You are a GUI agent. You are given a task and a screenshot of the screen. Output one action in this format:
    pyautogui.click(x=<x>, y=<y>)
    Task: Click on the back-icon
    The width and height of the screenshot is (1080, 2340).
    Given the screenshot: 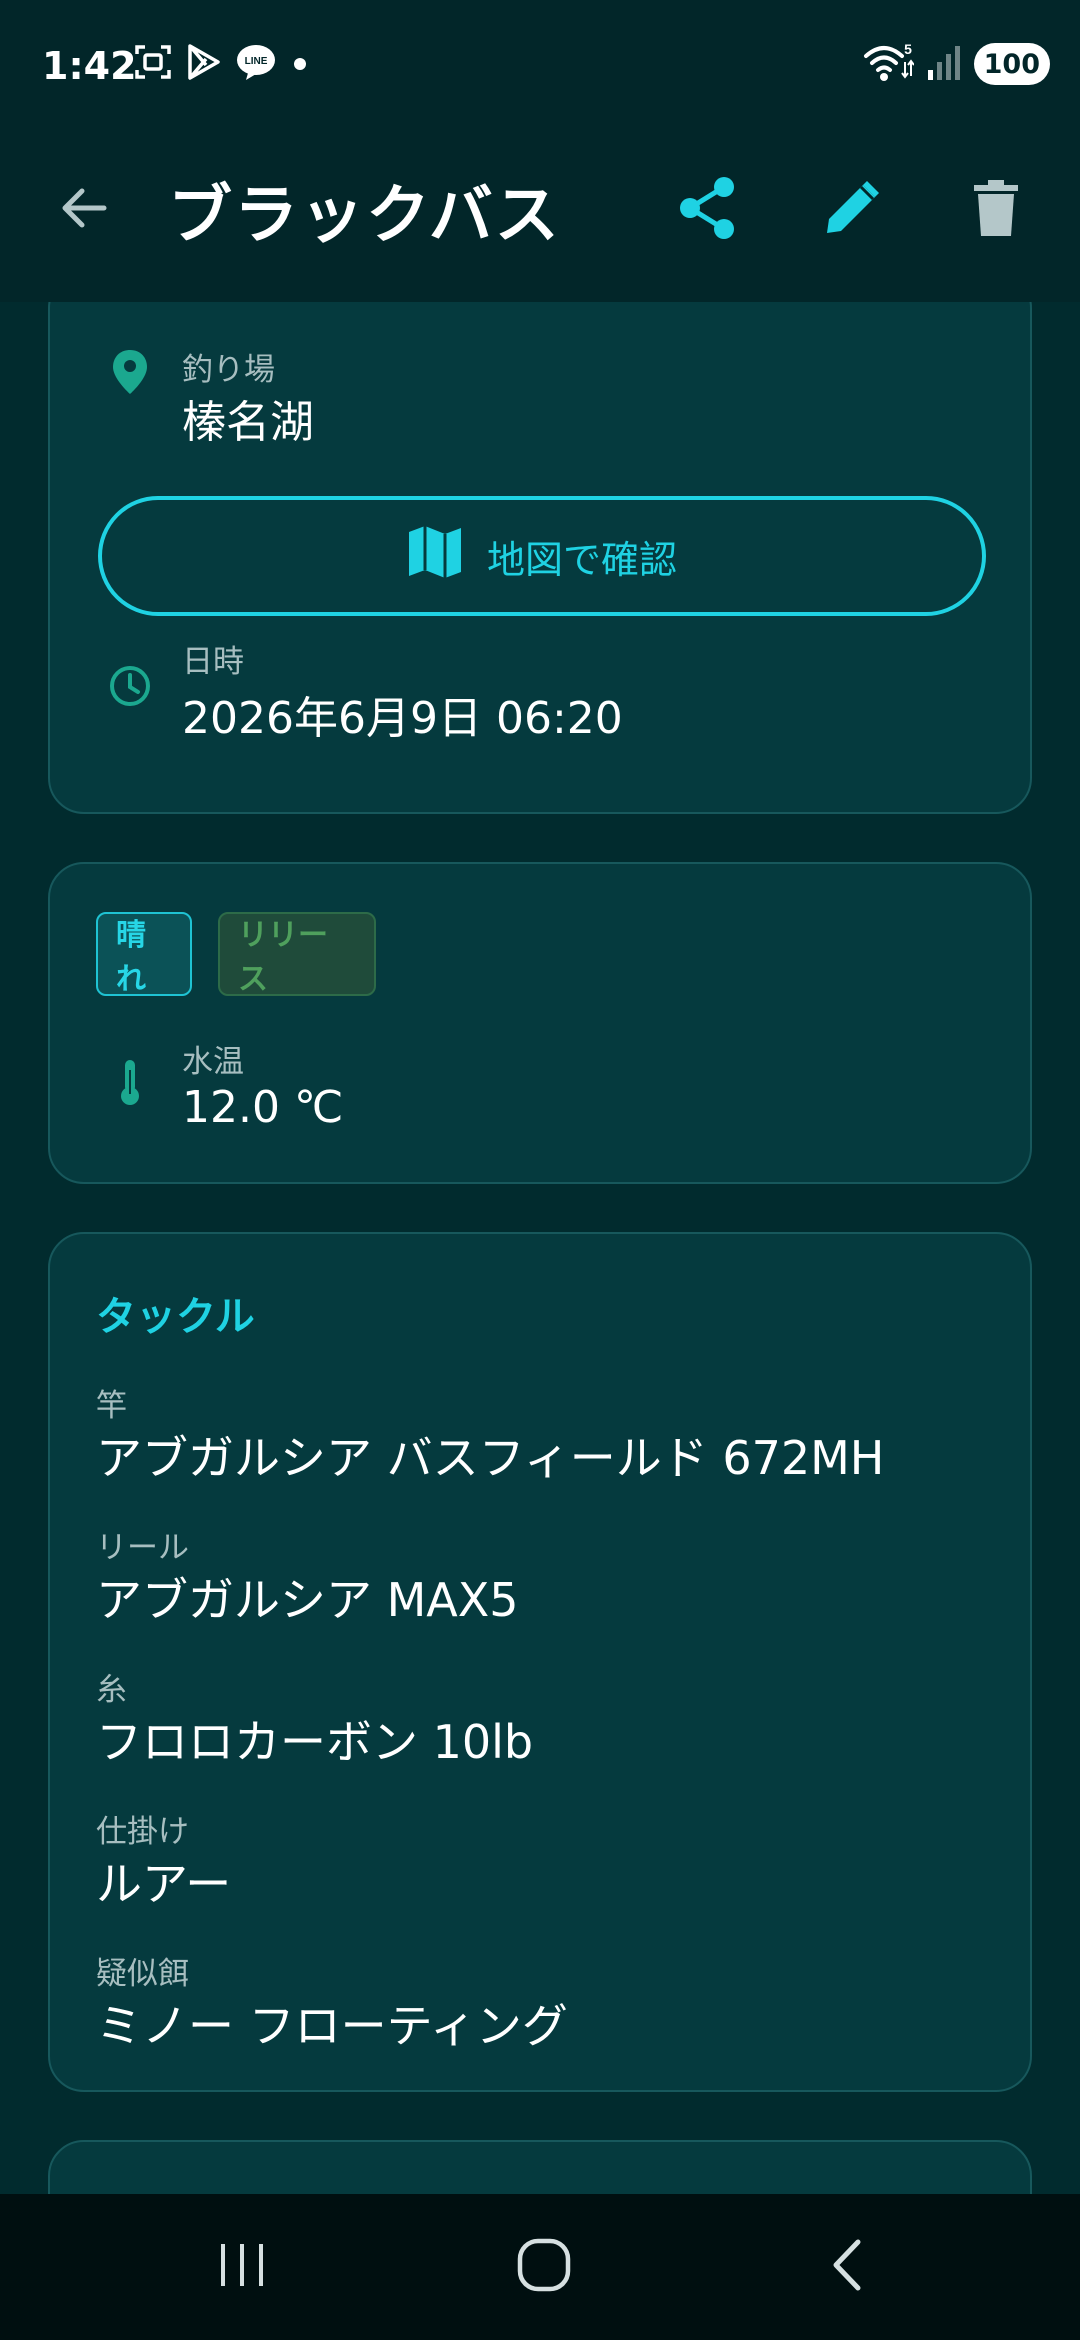 What is the action you would take?
    pyautogui.click(x=848, y=2267)
    